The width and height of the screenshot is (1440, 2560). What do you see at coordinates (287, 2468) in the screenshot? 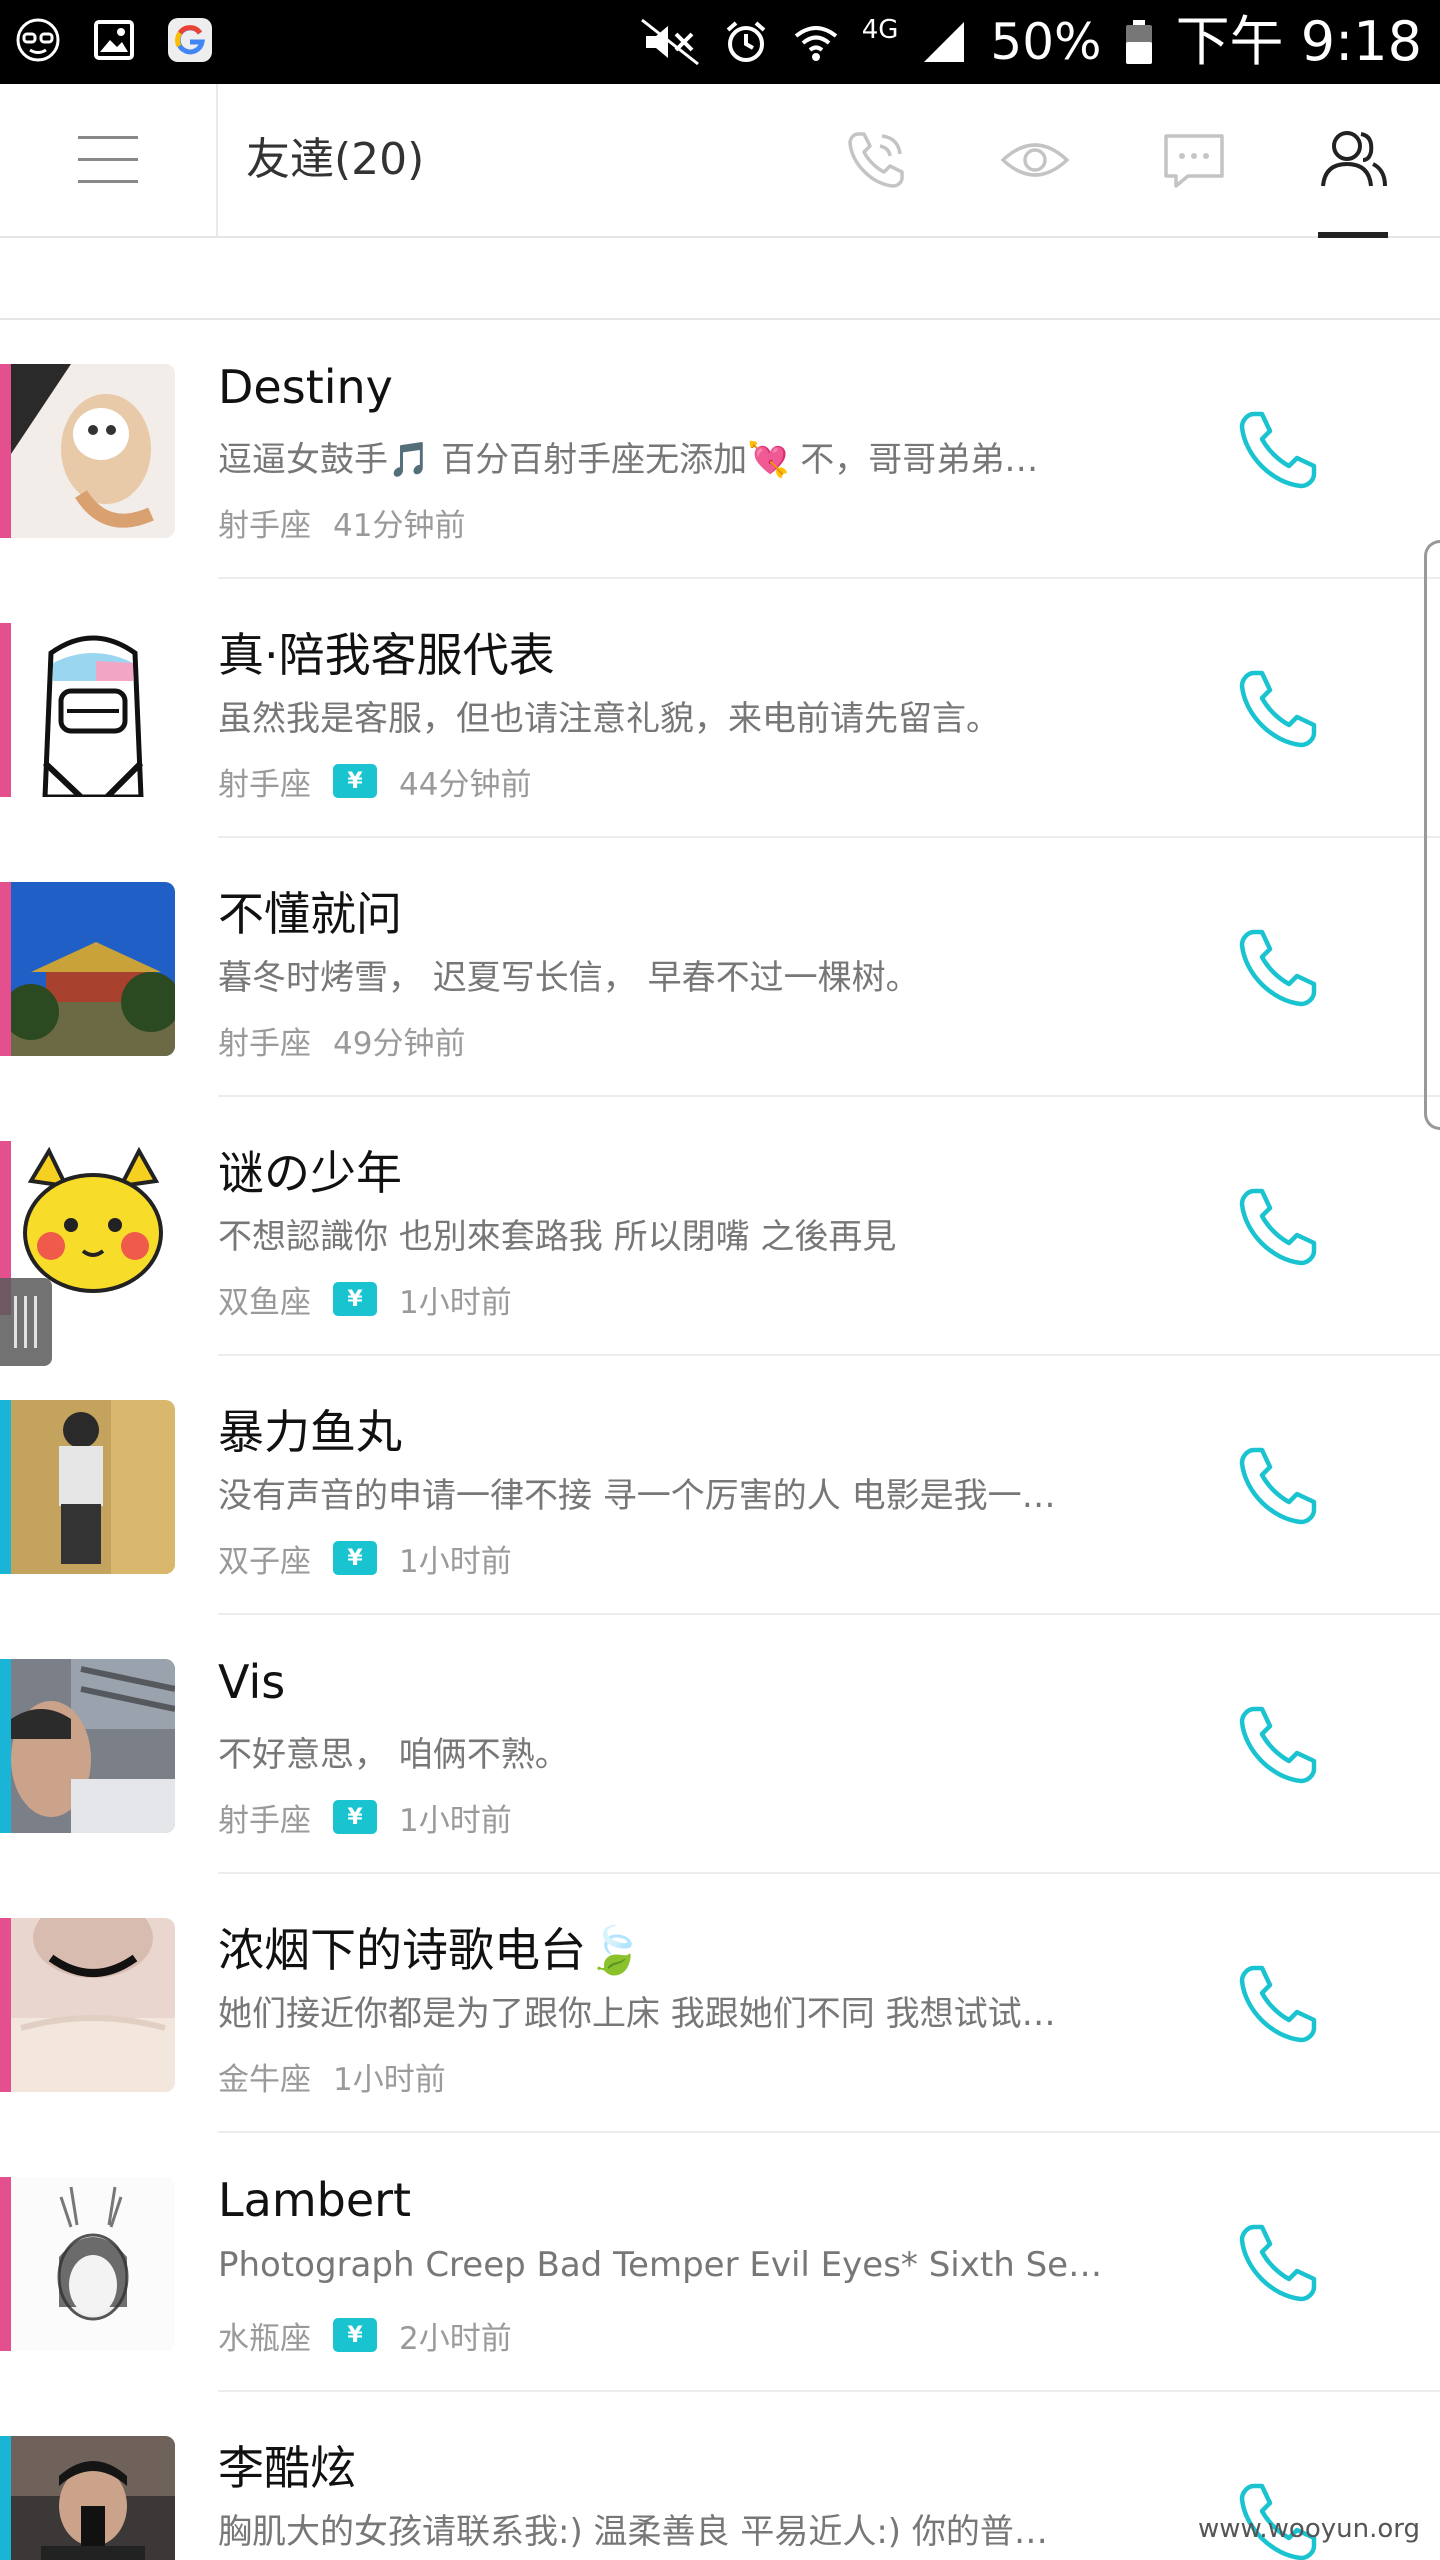
I see `friend-name: 李酷炫` at bounding box center [287, 2468].